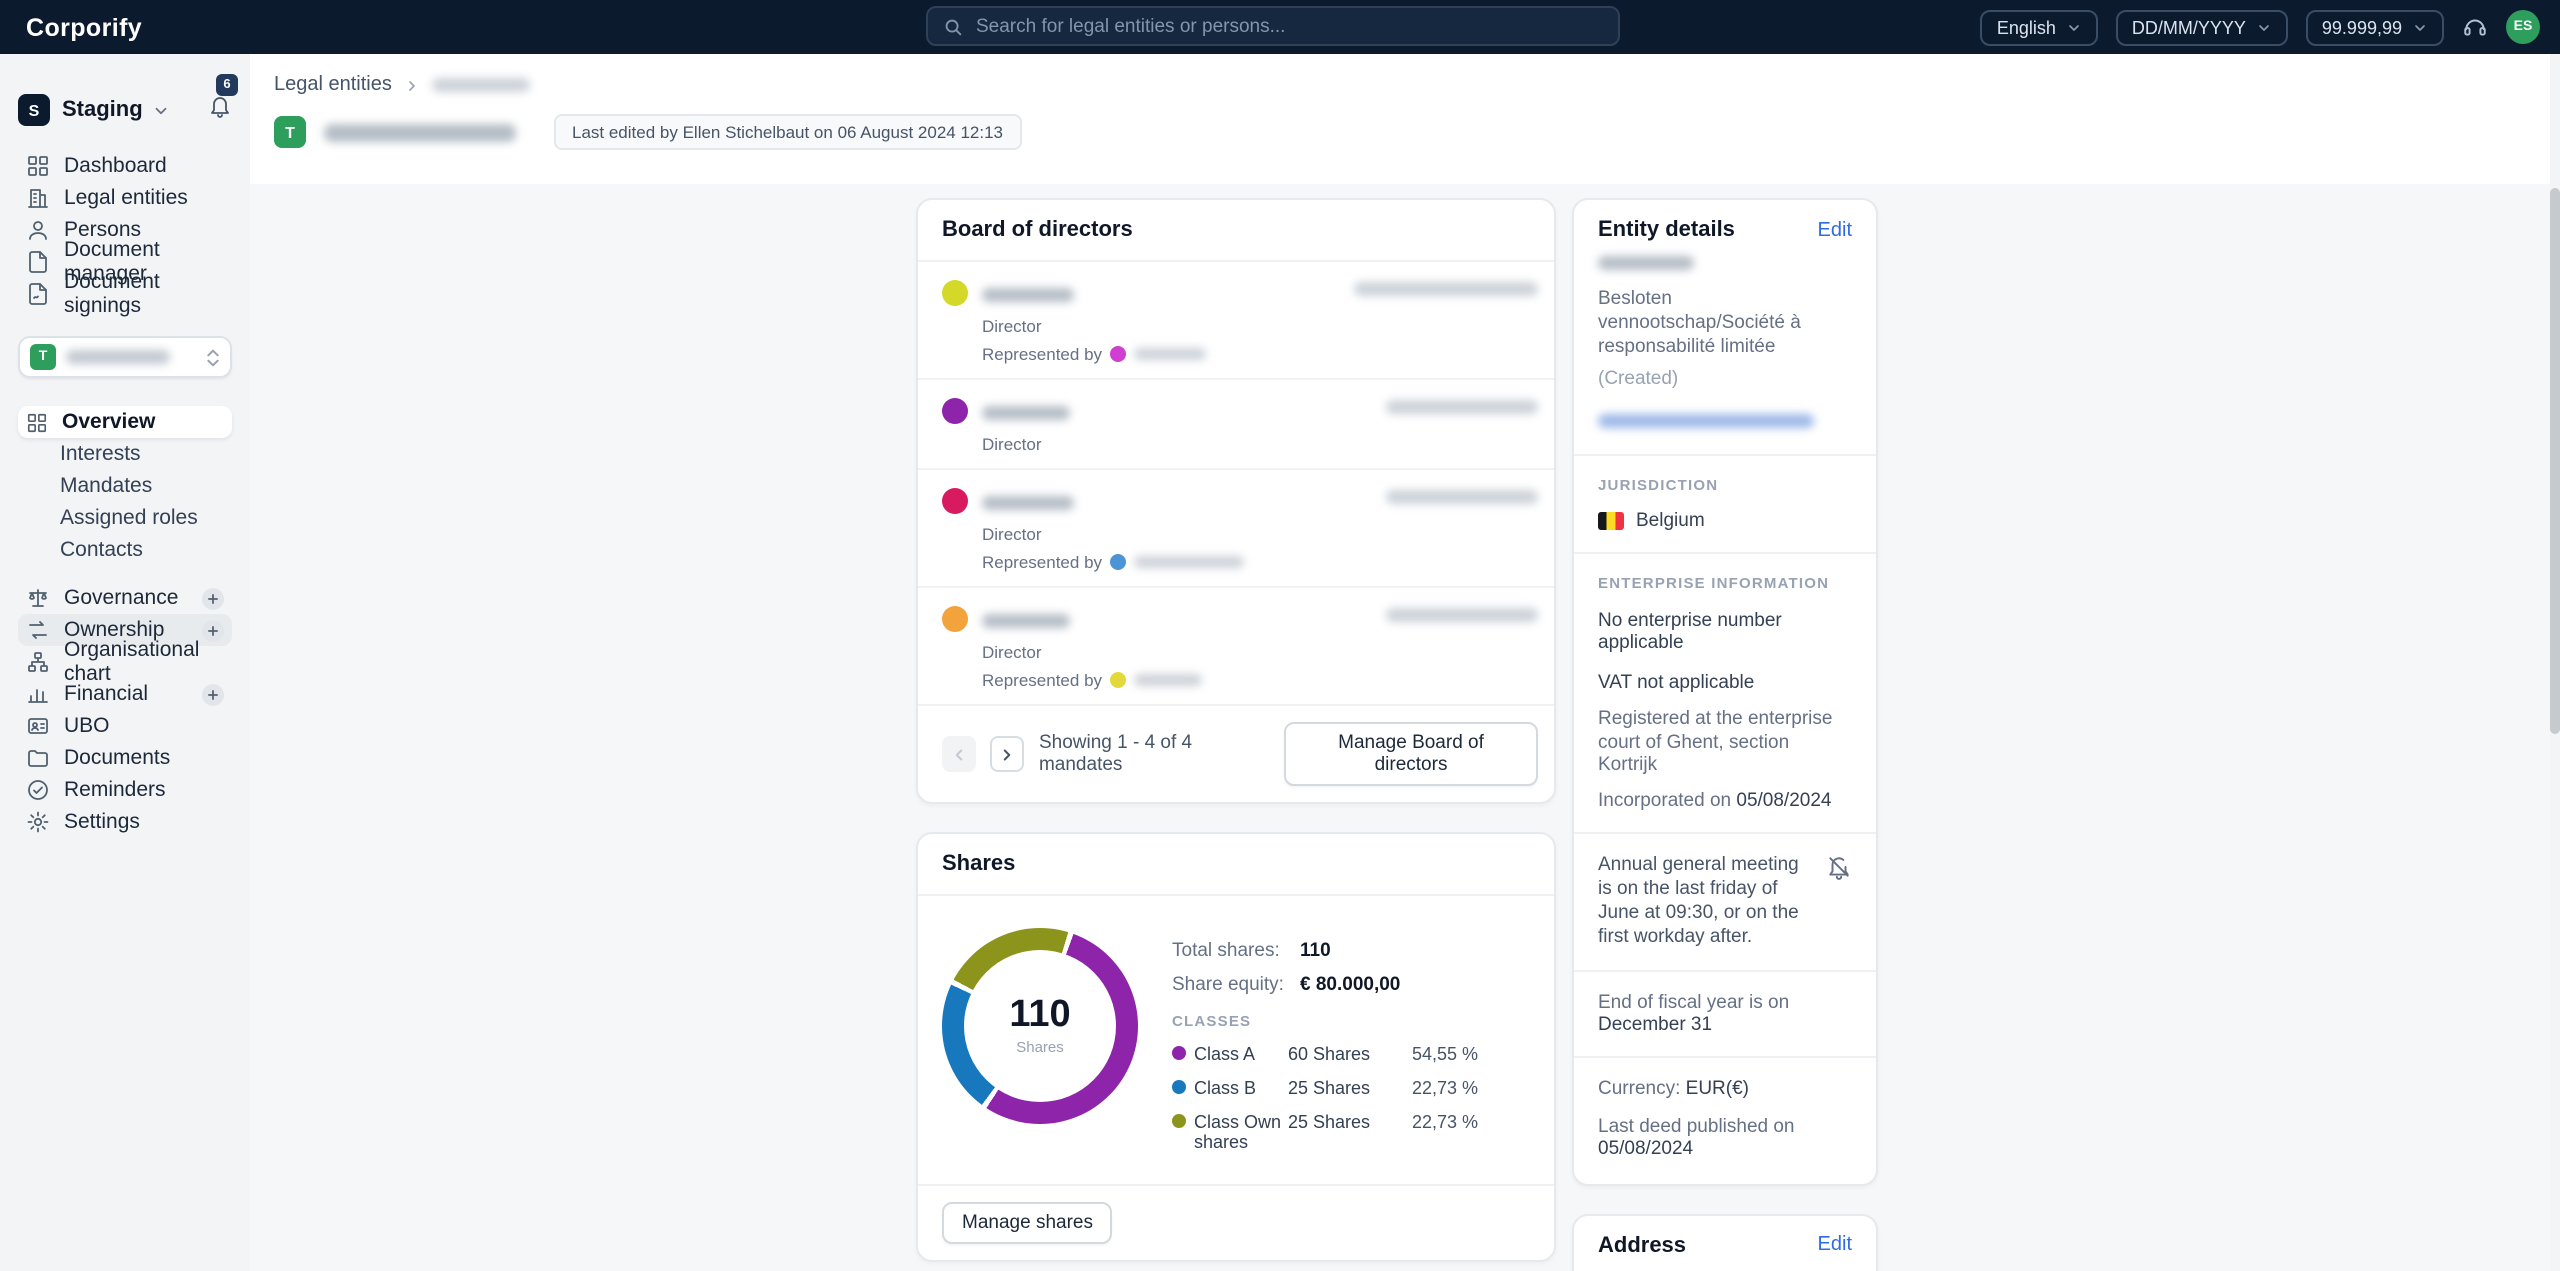  Describe the element at coordinates (1835, 230) in the screenshot. I see `edit-entity-details-link: Edit` at that location.